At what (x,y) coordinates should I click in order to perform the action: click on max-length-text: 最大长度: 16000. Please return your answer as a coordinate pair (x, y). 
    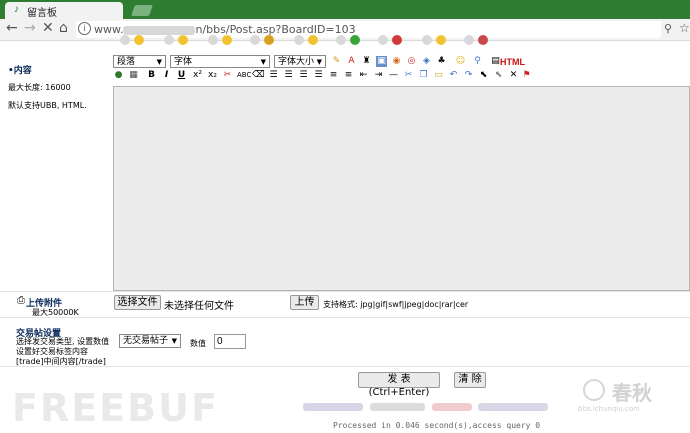
    Looking at the image, I should click on (39, 87).